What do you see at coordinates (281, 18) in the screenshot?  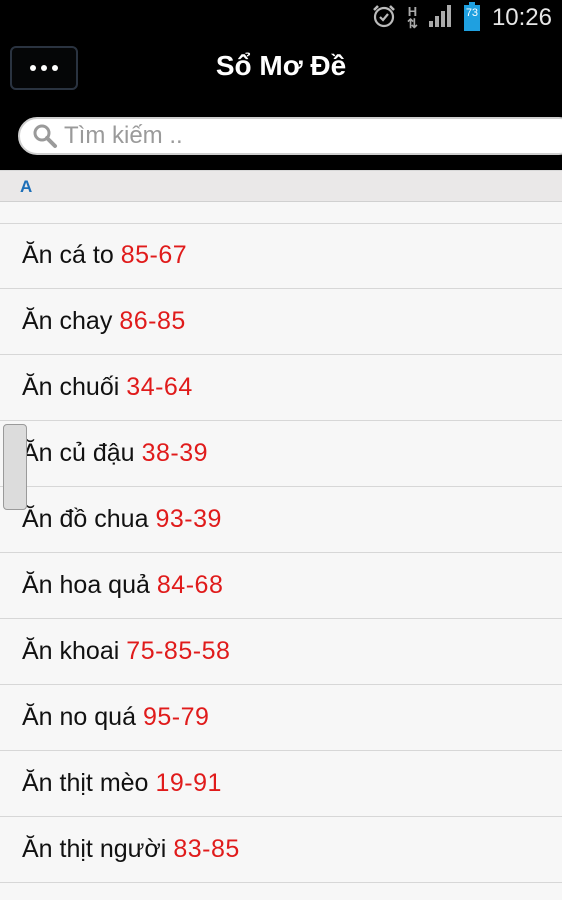 I see `status-bar: H ⇅ 73 10:26` at bounding box center [281, 18].